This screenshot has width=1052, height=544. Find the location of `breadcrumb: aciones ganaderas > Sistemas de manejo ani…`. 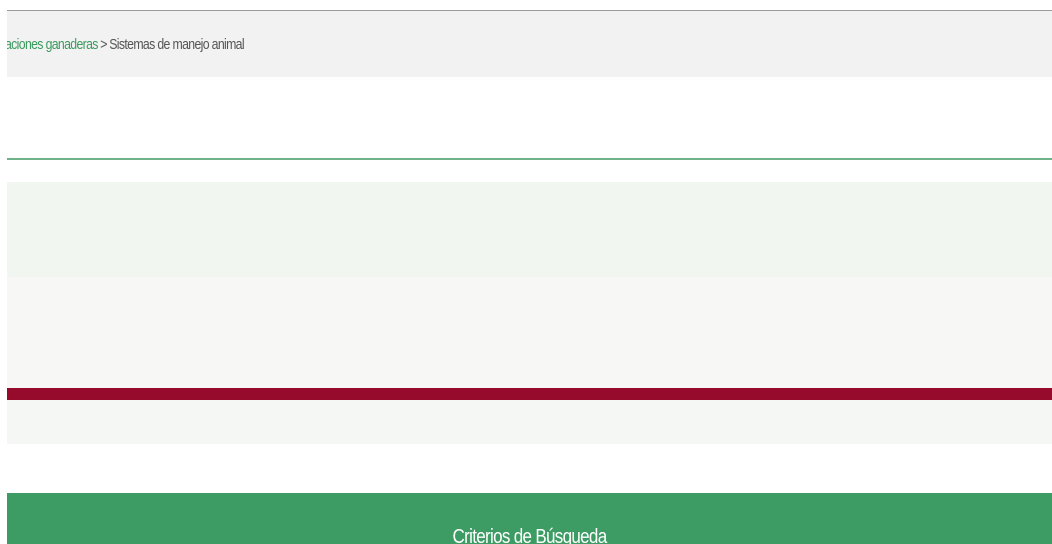

breadcrumb: aciones ganaderas > Sistemas de manejo ani… is located at coordinates (529, 44).